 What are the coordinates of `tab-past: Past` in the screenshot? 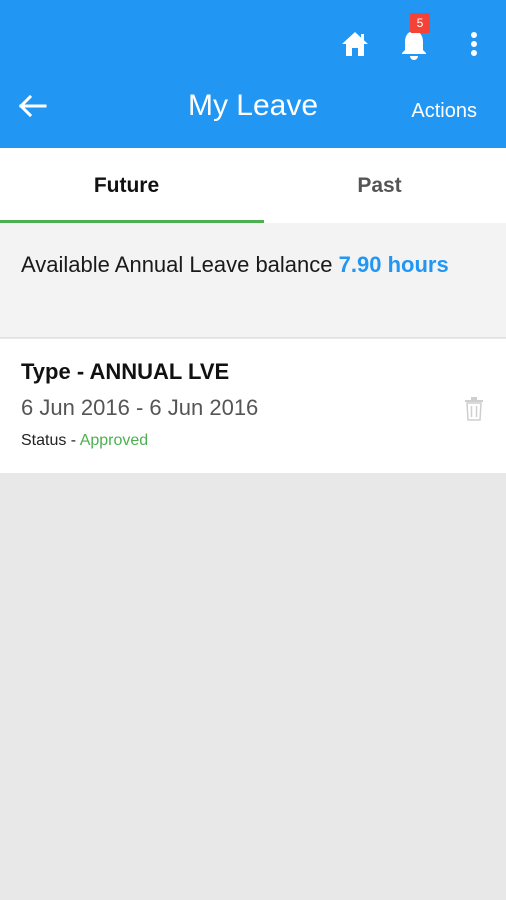 It's located at (379, 185).